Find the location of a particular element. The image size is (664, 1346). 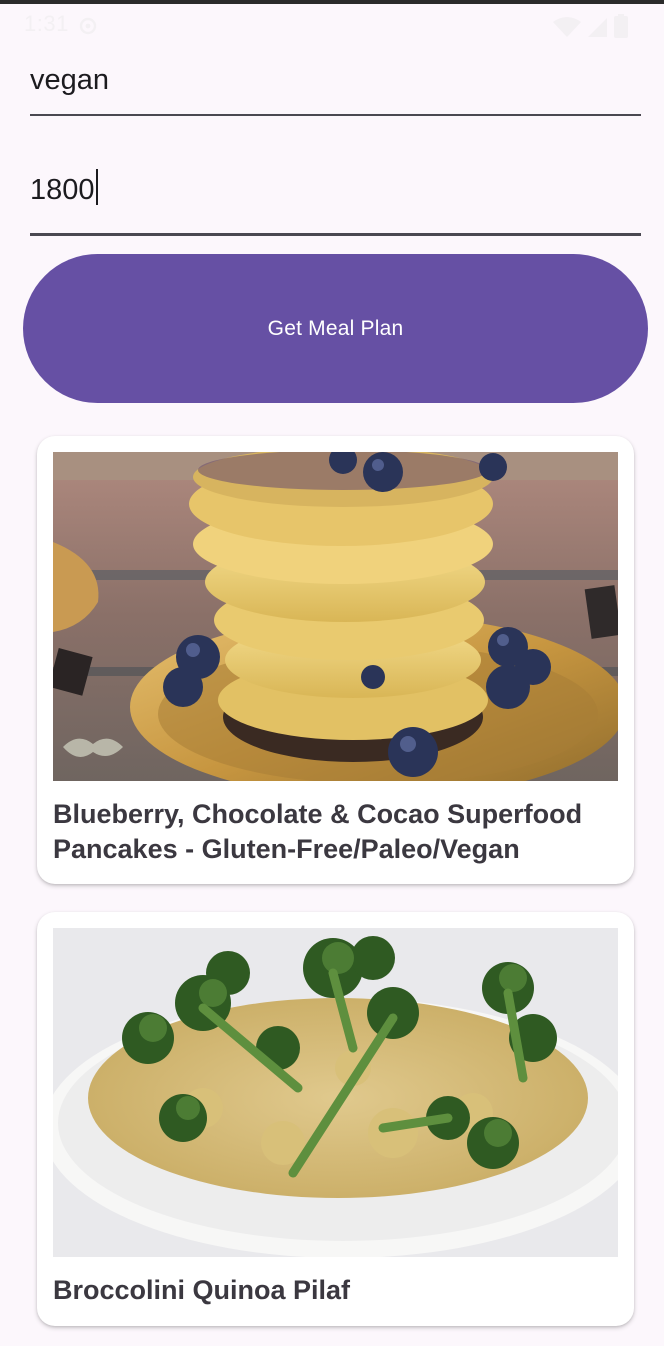

calories-field-underline is located at coordinates (335, 234).